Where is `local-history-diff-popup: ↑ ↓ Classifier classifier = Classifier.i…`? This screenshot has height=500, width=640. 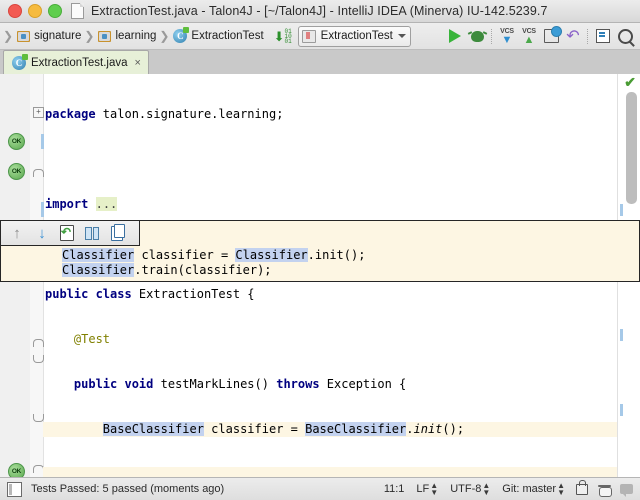
local-history-diff-popup: ↑ ↓ Classifier classifier = Classifier.i… is located at coordinates (320, 251).